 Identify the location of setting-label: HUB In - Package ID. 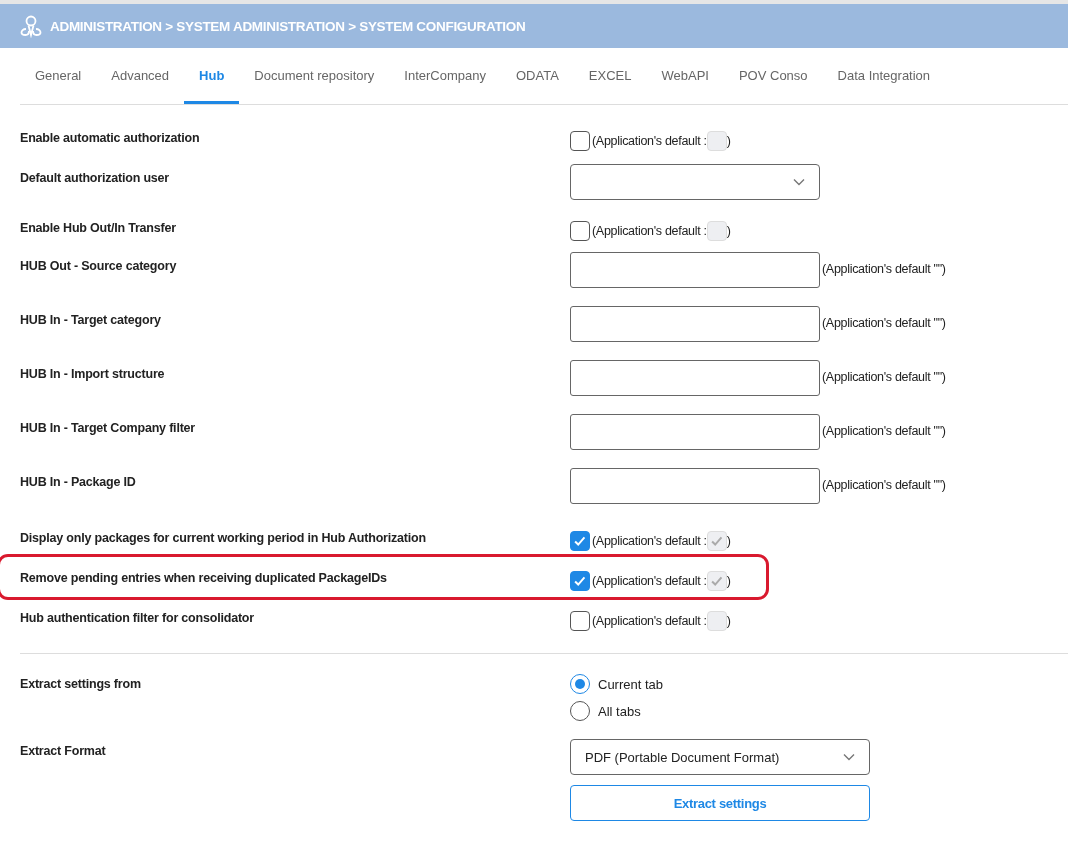
(78, 482).